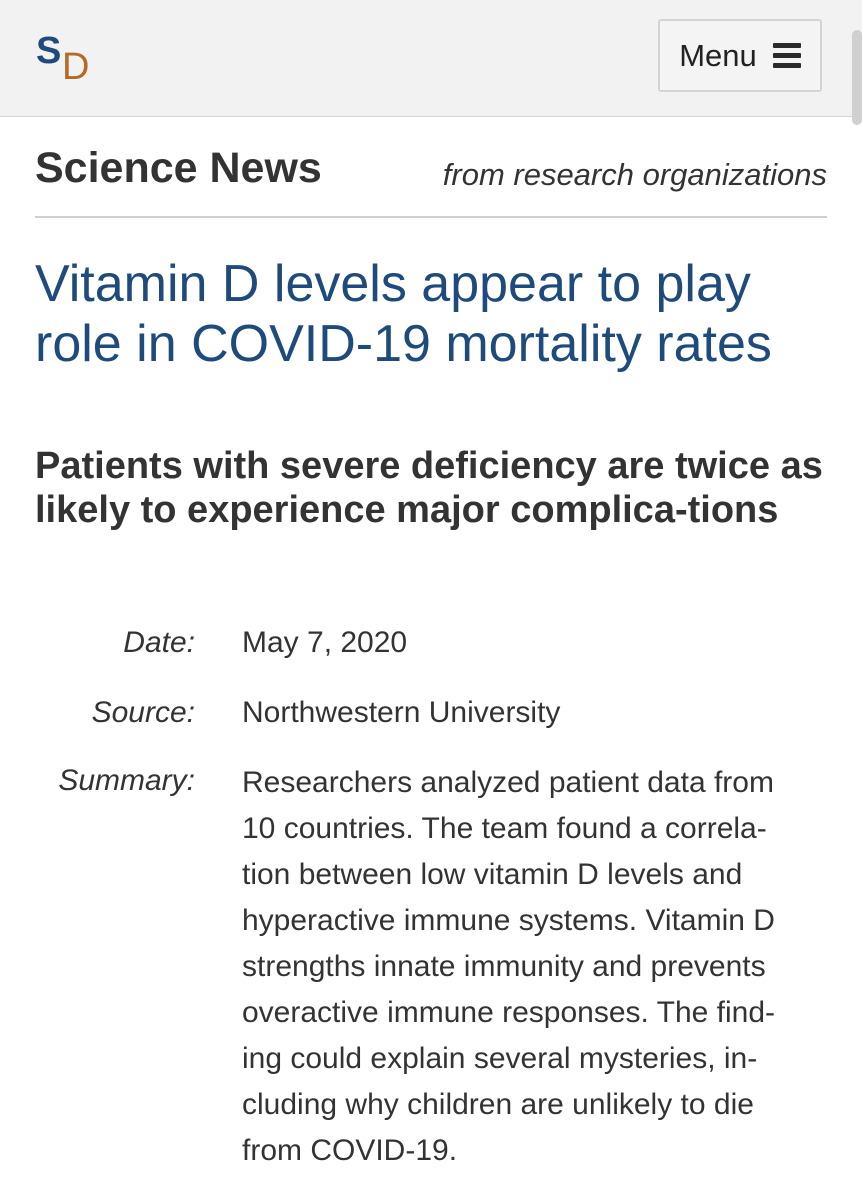 Image resolution: width=862 pixels, height=1200 pixels. Describe the element at coordinates (492, 874) in the screenshot. I see `summary-line: tion between low vitamin D levels and` at that location.